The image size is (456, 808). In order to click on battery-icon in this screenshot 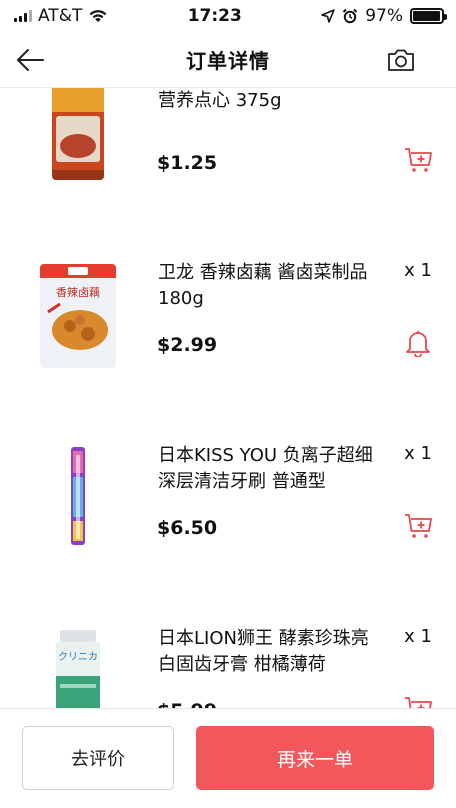, I will do `click(428, 16)`.